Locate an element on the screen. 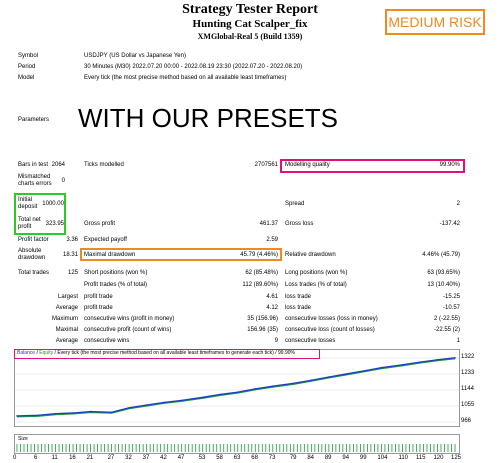 This screenshot has width=500, height=463. parameters-label: Parameters is located at coordinates (34, 120).